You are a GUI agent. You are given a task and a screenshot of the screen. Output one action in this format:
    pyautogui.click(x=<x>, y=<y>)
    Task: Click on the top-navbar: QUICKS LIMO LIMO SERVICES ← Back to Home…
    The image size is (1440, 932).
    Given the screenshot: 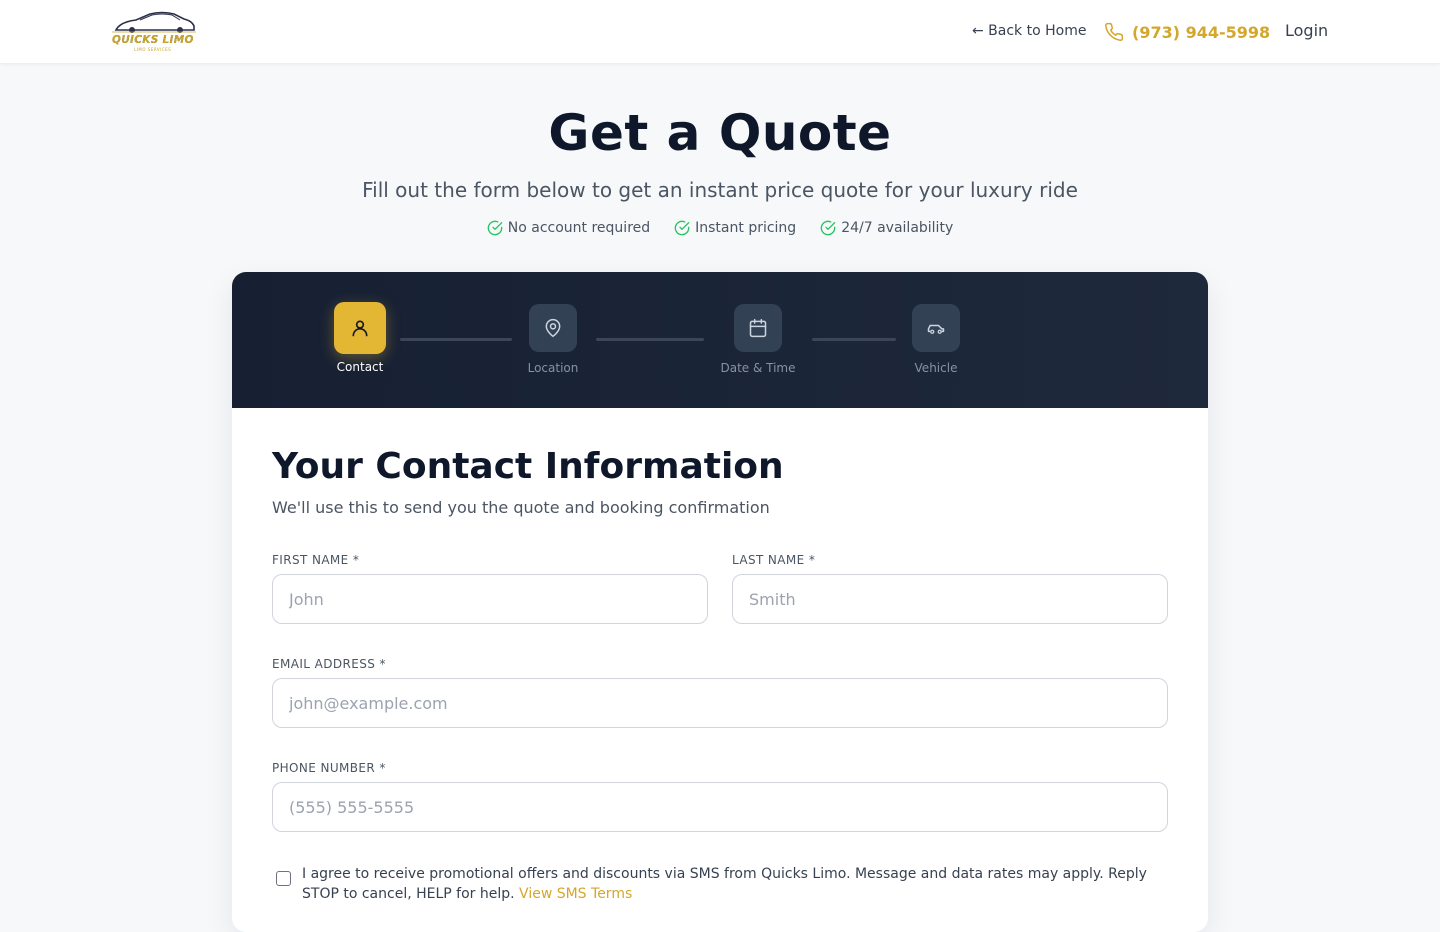 What is the action you would take?
    pyautogui.click(x=720, y=32)
    